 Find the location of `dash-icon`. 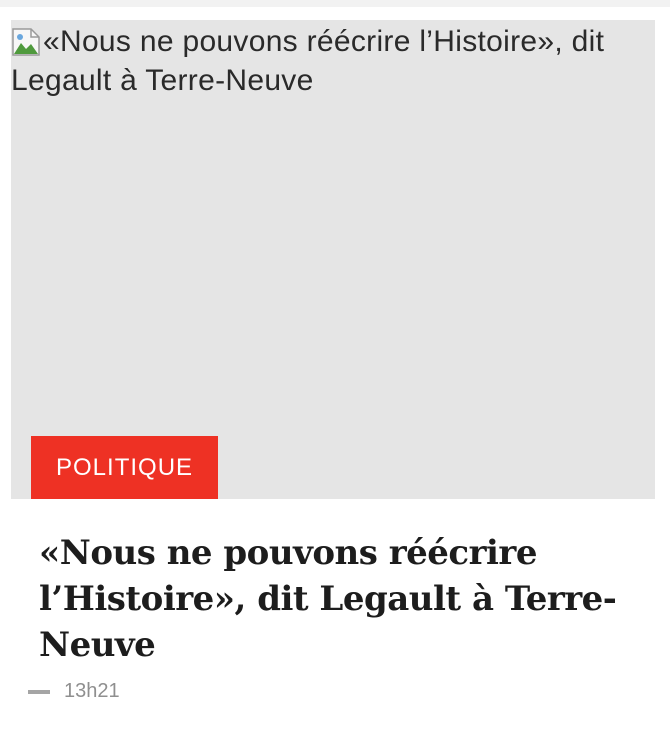

dash-icon is located at coordinates (39, 691).